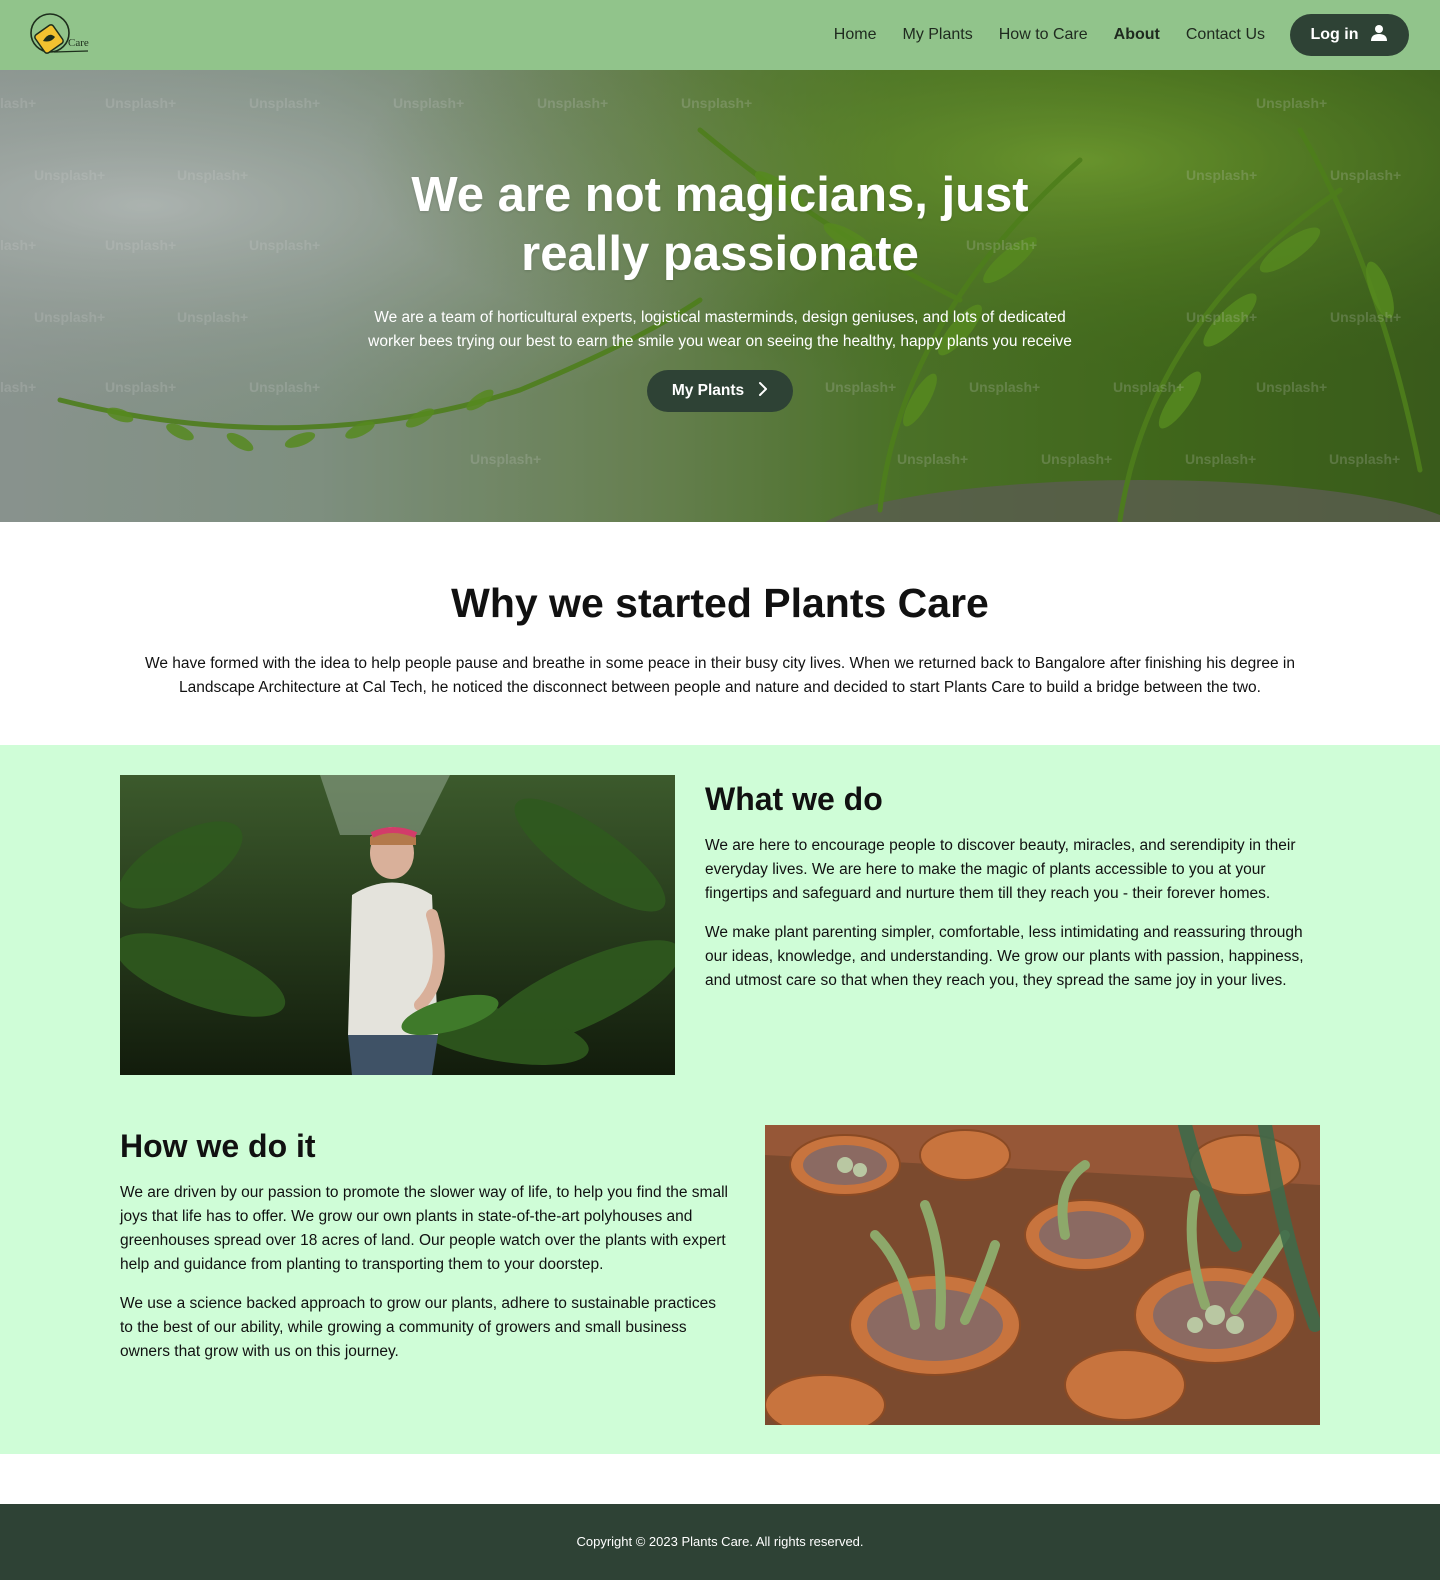 The width and height of the screenshot is (1440, 1581). What do you see at coordinates (708, 390) in the screenshot?
I see `my-plants-button-label: My Plants` at bounding box center [708, 390].